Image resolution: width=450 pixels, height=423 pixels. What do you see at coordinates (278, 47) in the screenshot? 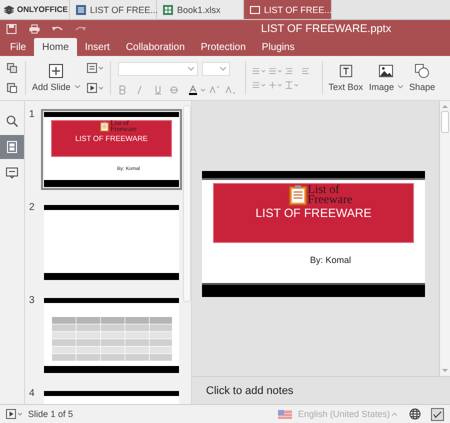
I see `menu-tab: Plugins` at bounding box center [278, 47].